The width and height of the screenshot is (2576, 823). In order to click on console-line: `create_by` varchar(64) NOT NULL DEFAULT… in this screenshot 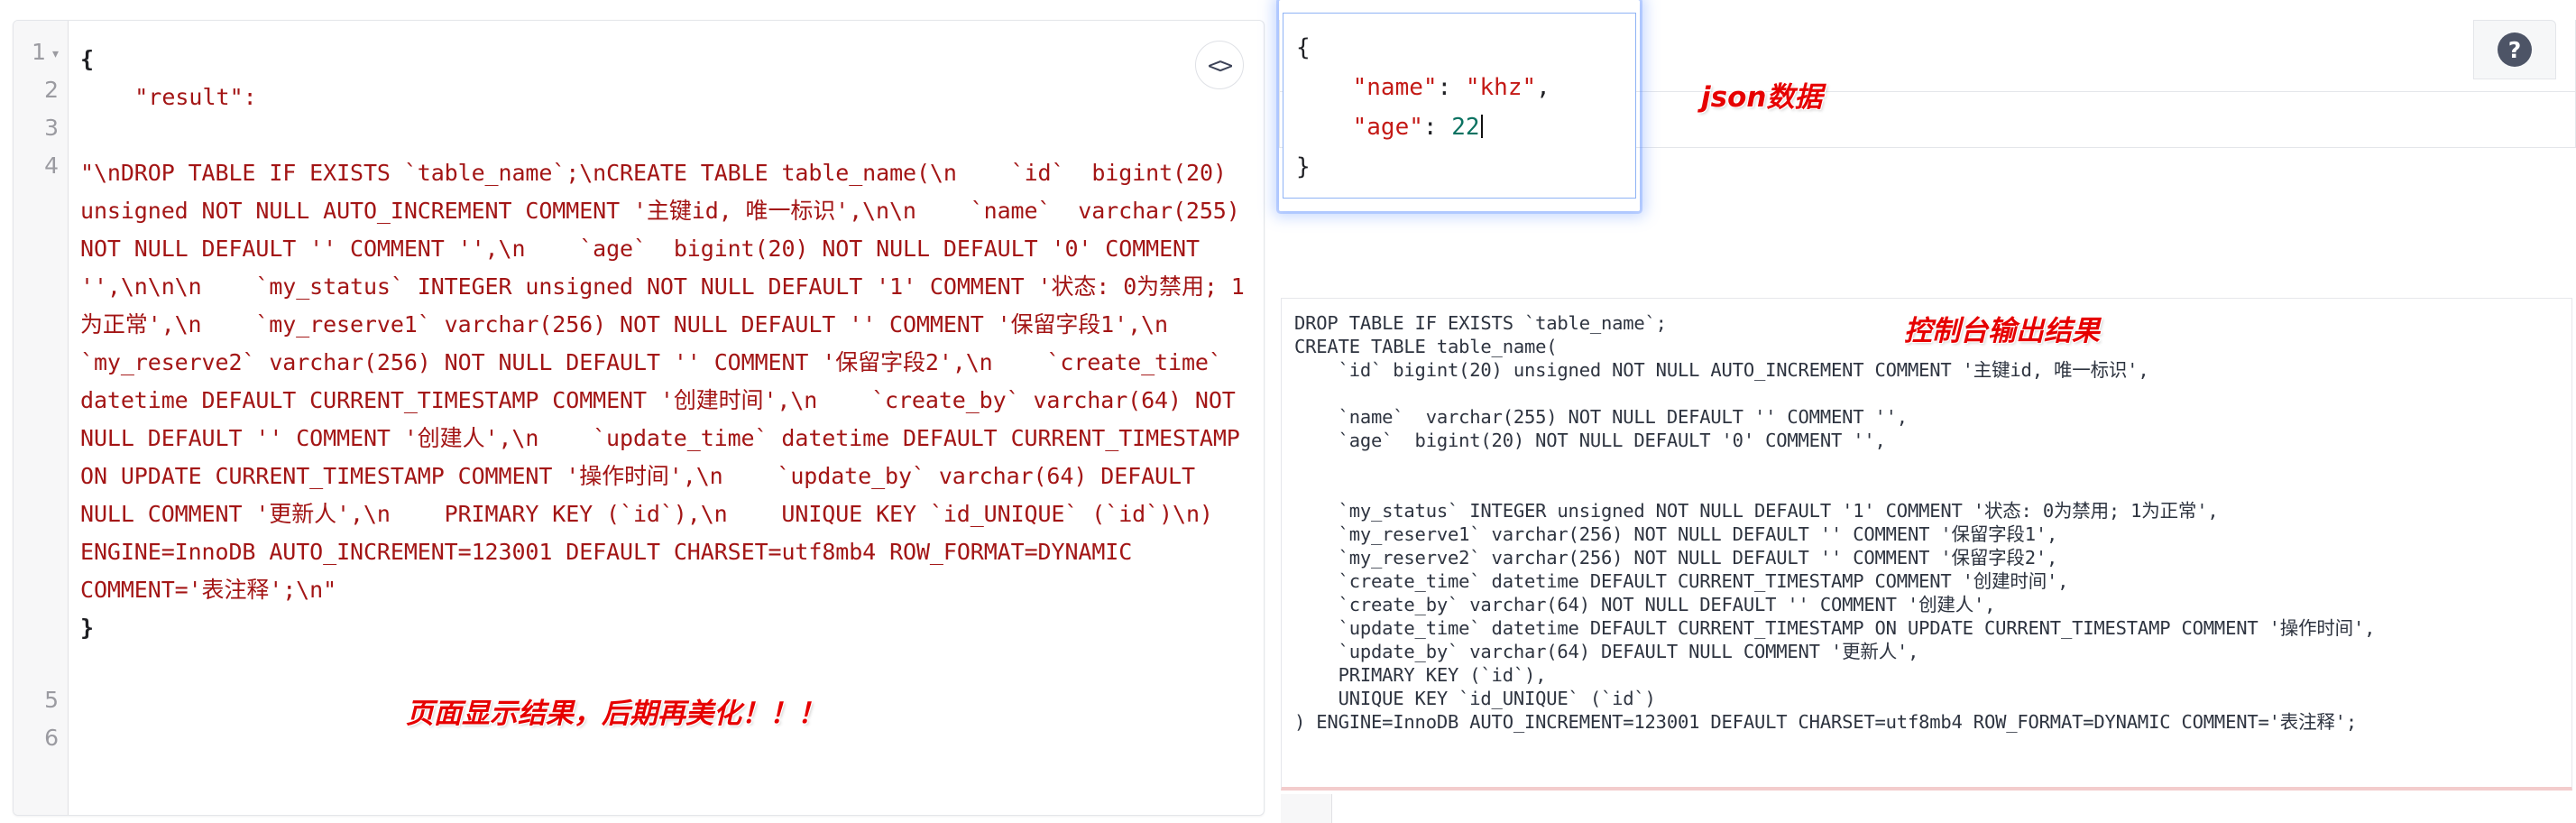, I will do `click(1645, 604)`.